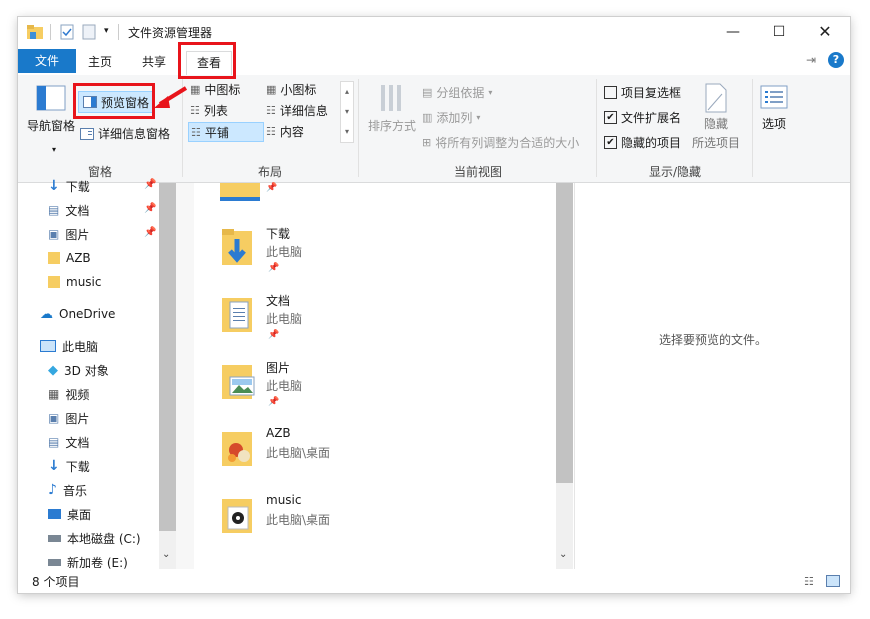  I want to click on group-by-button: ▤ 分组依据 ▾, so click(457, 92).